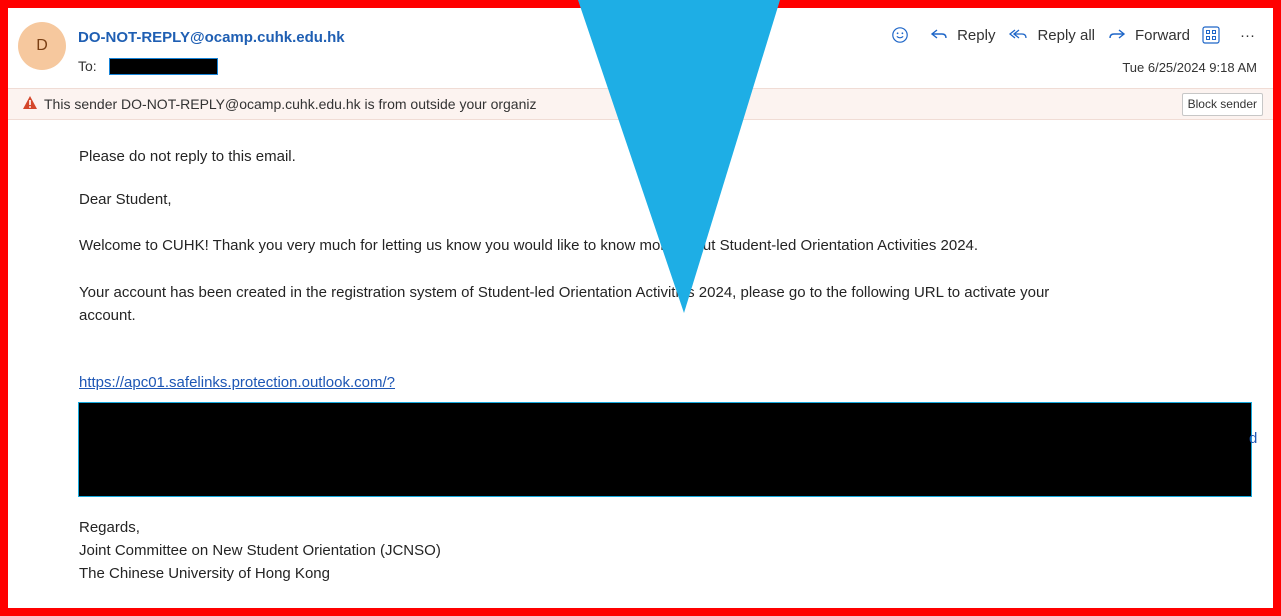  Describe the element at coordinates (42, 46) in the screenshot. I see `avatar: D` at that location.